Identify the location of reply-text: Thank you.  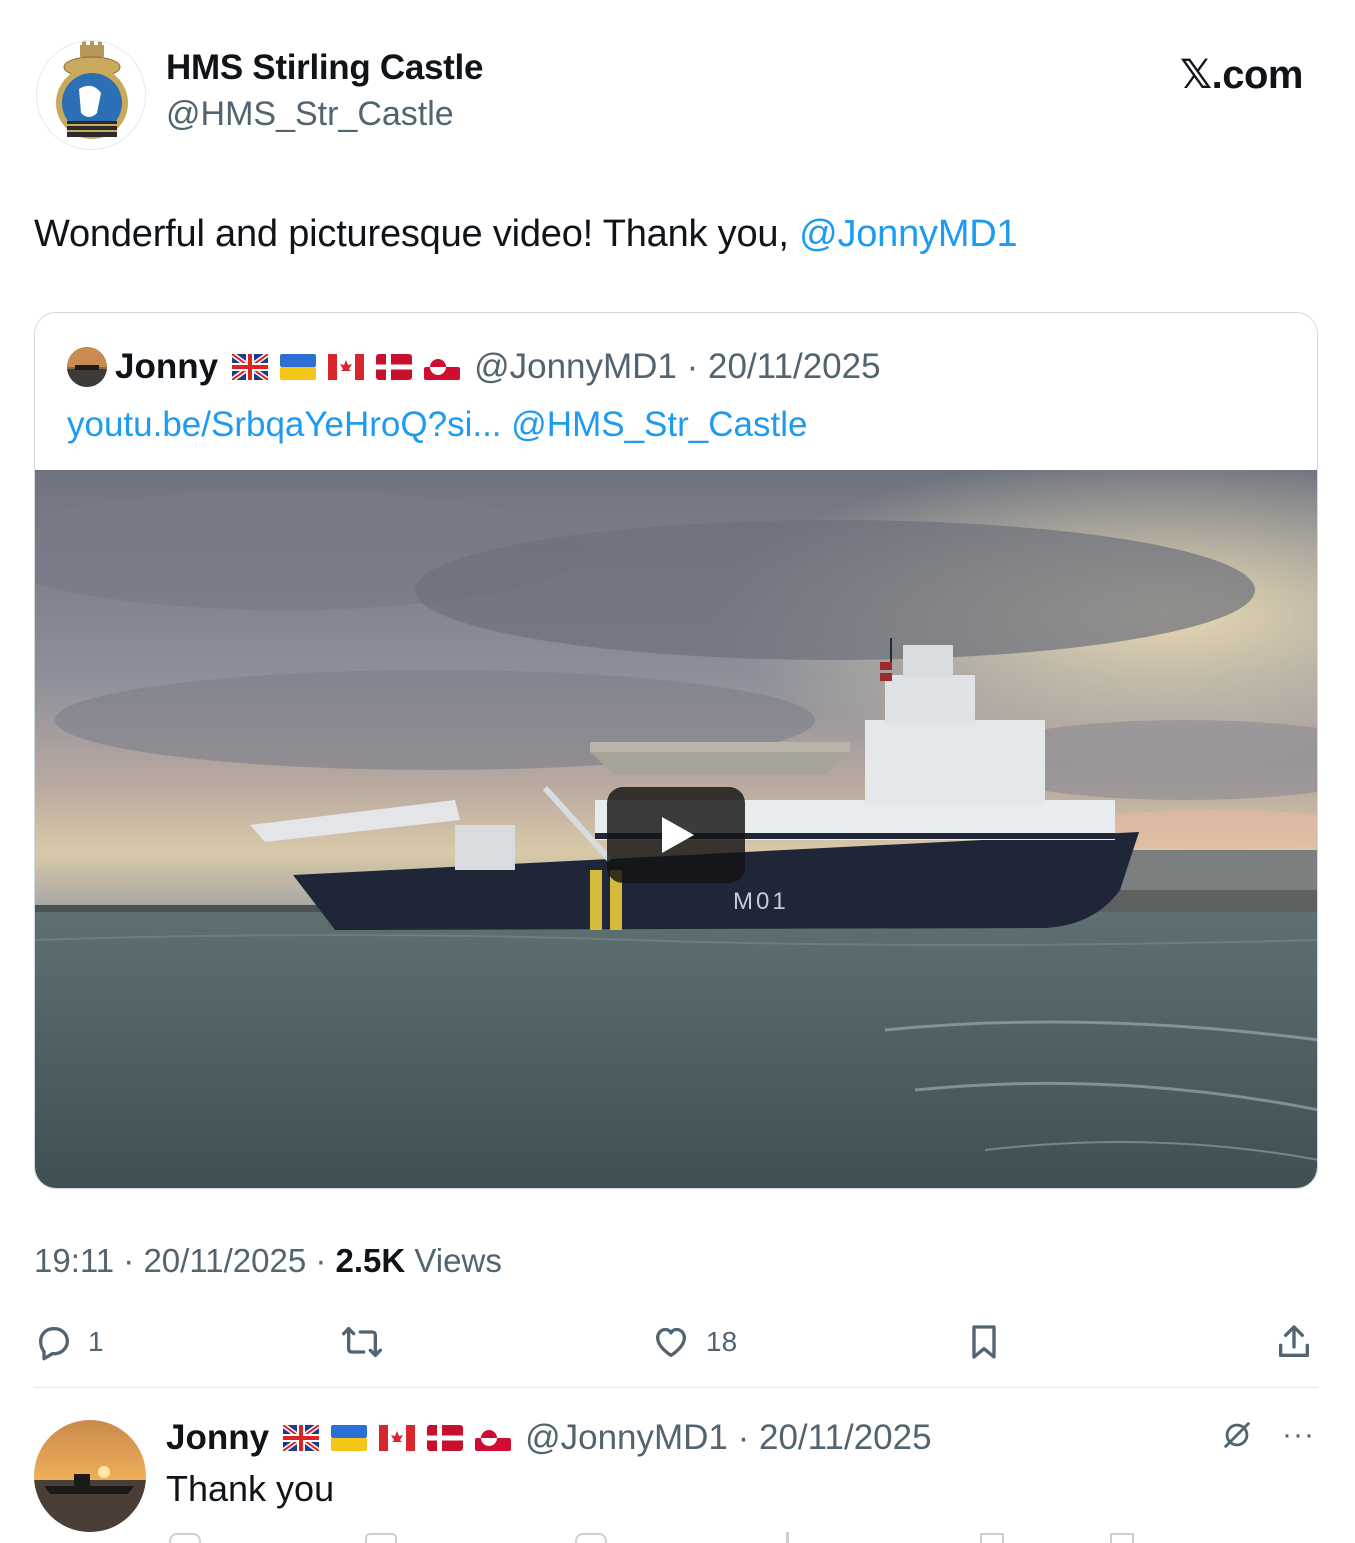
(250, 1488).